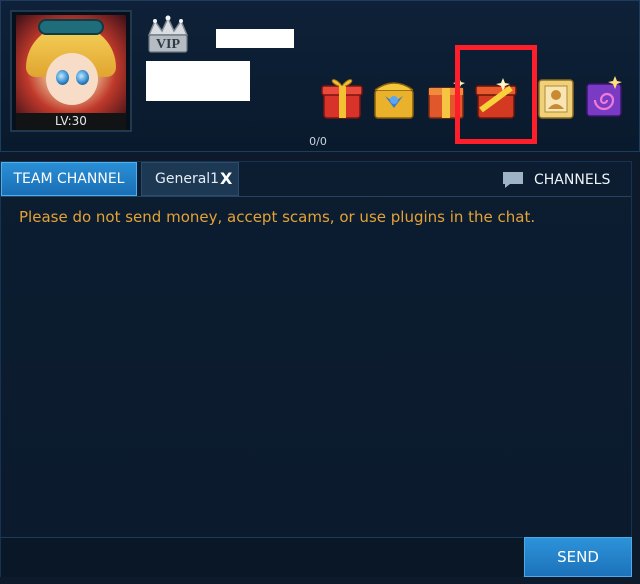 The image size is (640, 584). I want to click on channels-label: CHANNELS, so click(572, 180).